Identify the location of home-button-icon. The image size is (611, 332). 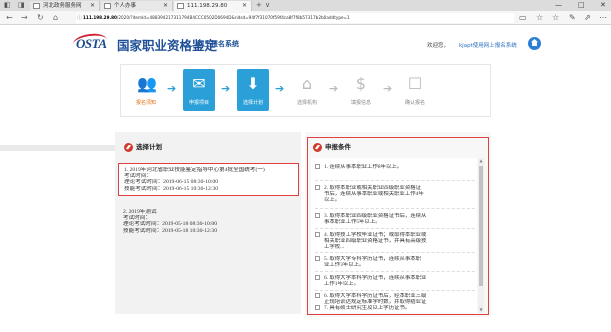
(534, 43).